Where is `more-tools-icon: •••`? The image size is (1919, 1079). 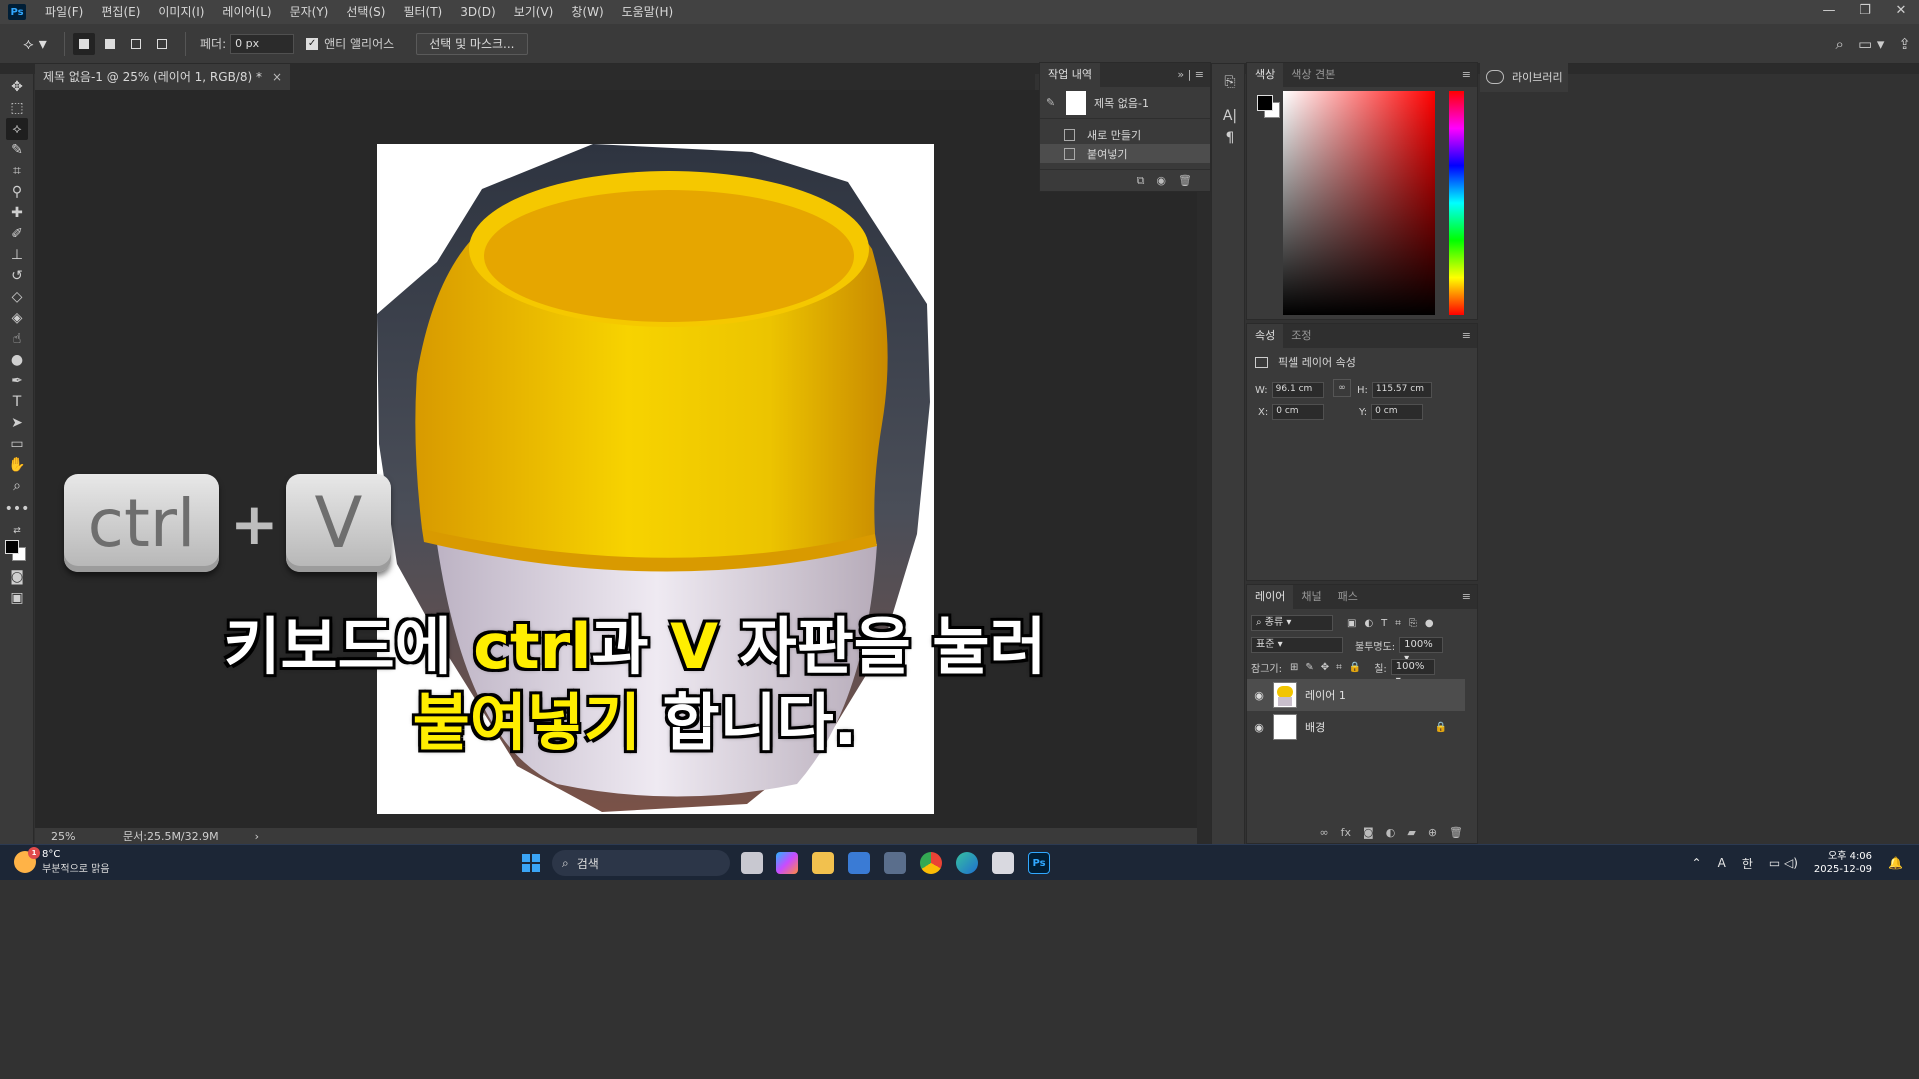 more-tools-icon: ••• is located at coordinates (17, 509).